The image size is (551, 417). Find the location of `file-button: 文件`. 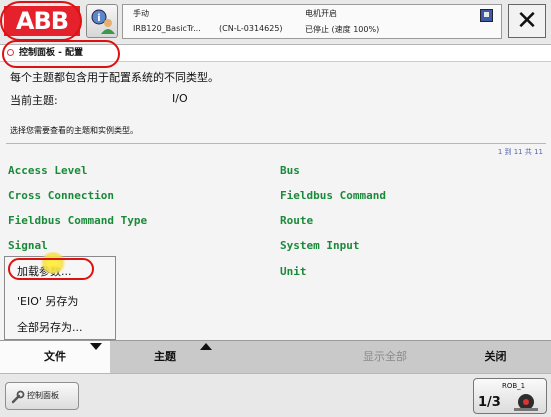

file-button: 文件 is located at coordinates (55, 357).